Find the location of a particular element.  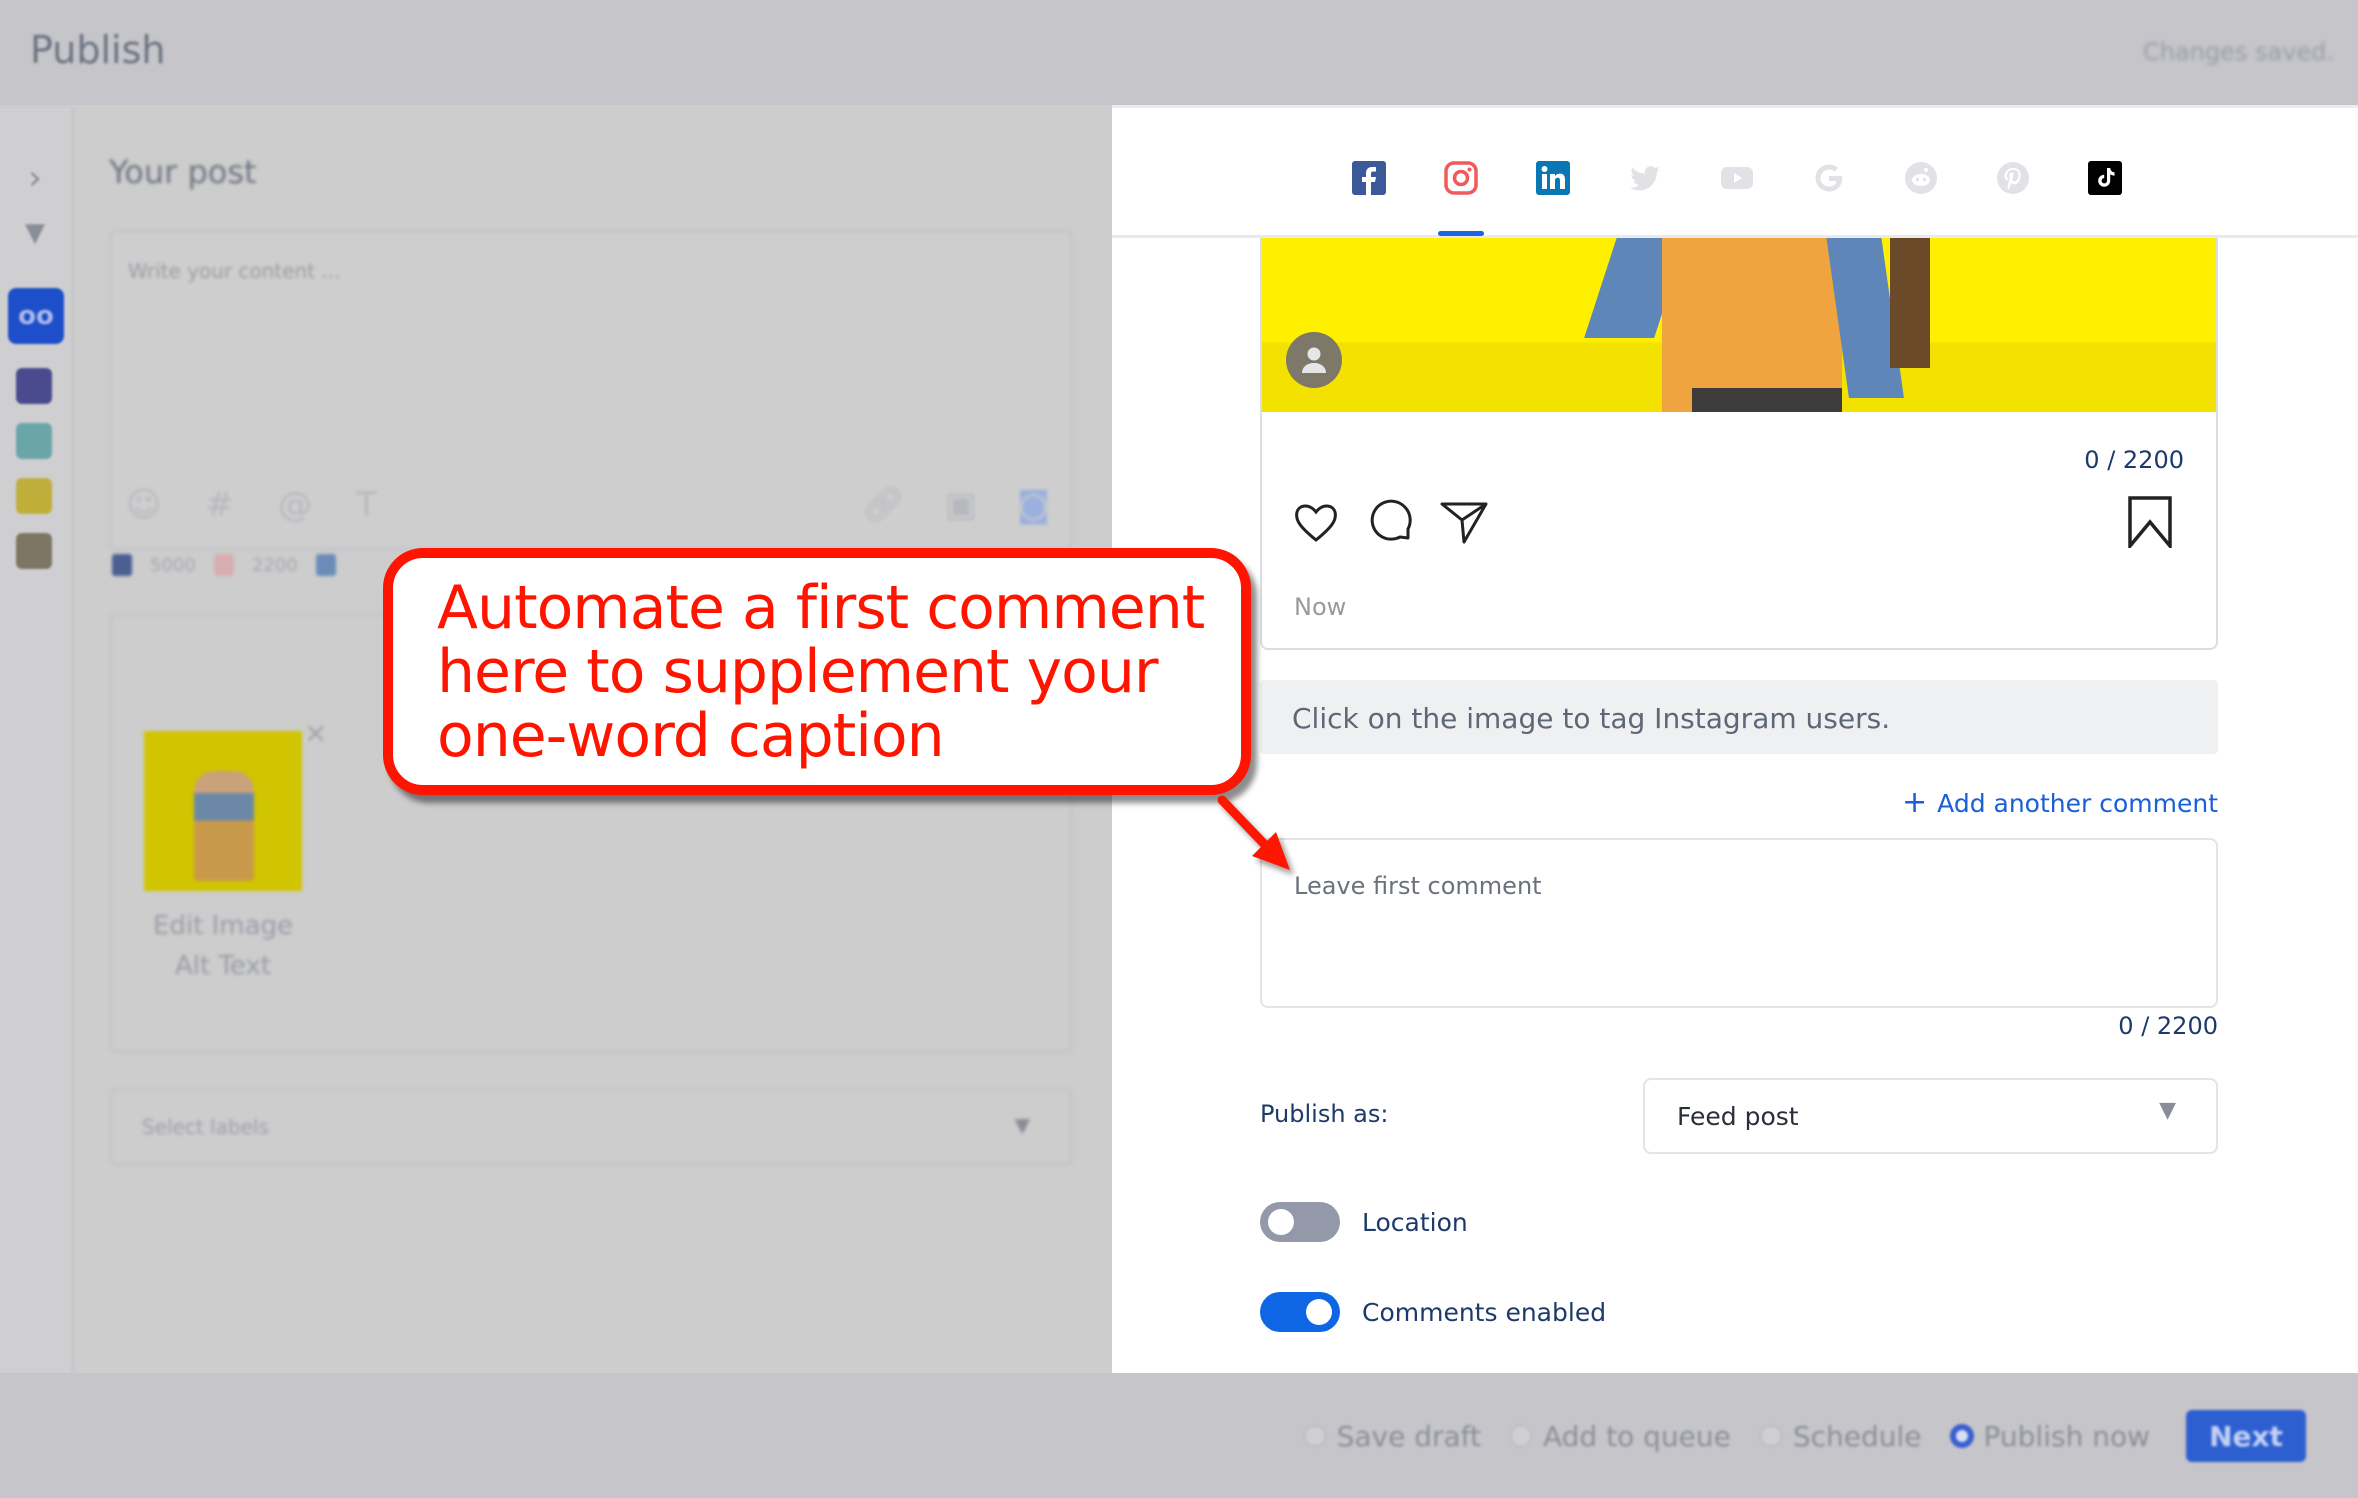

pinterest-icon is located at coordinates (2013, 178).